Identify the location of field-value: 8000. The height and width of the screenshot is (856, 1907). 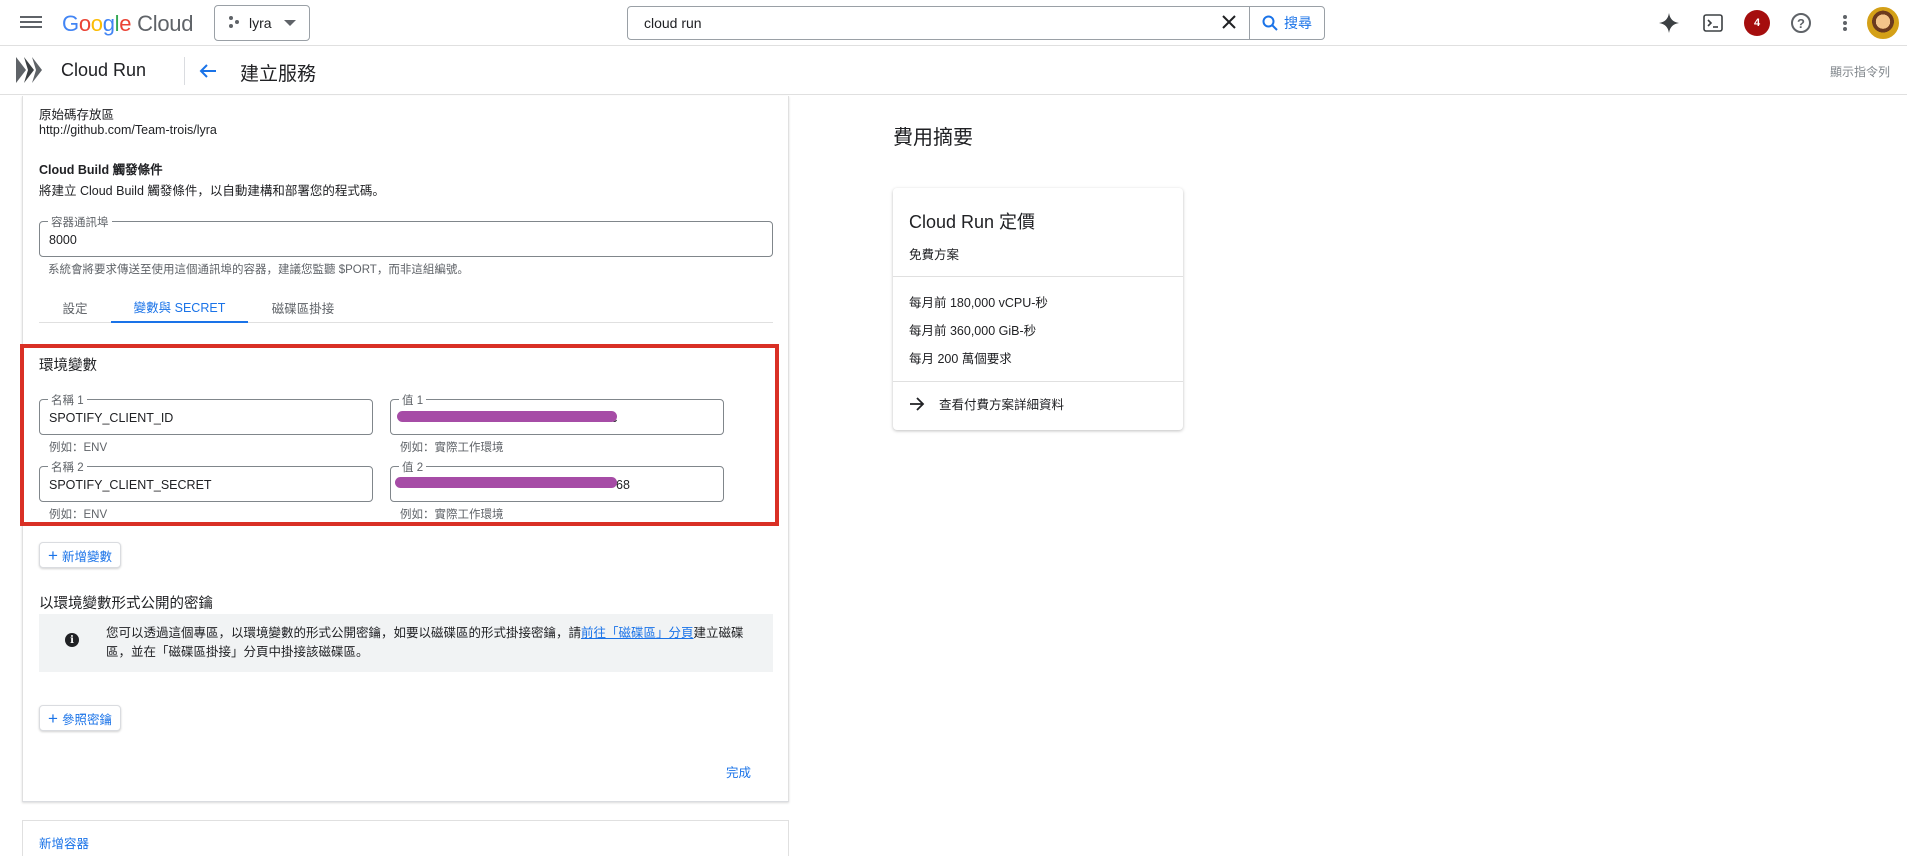
(63, 240).